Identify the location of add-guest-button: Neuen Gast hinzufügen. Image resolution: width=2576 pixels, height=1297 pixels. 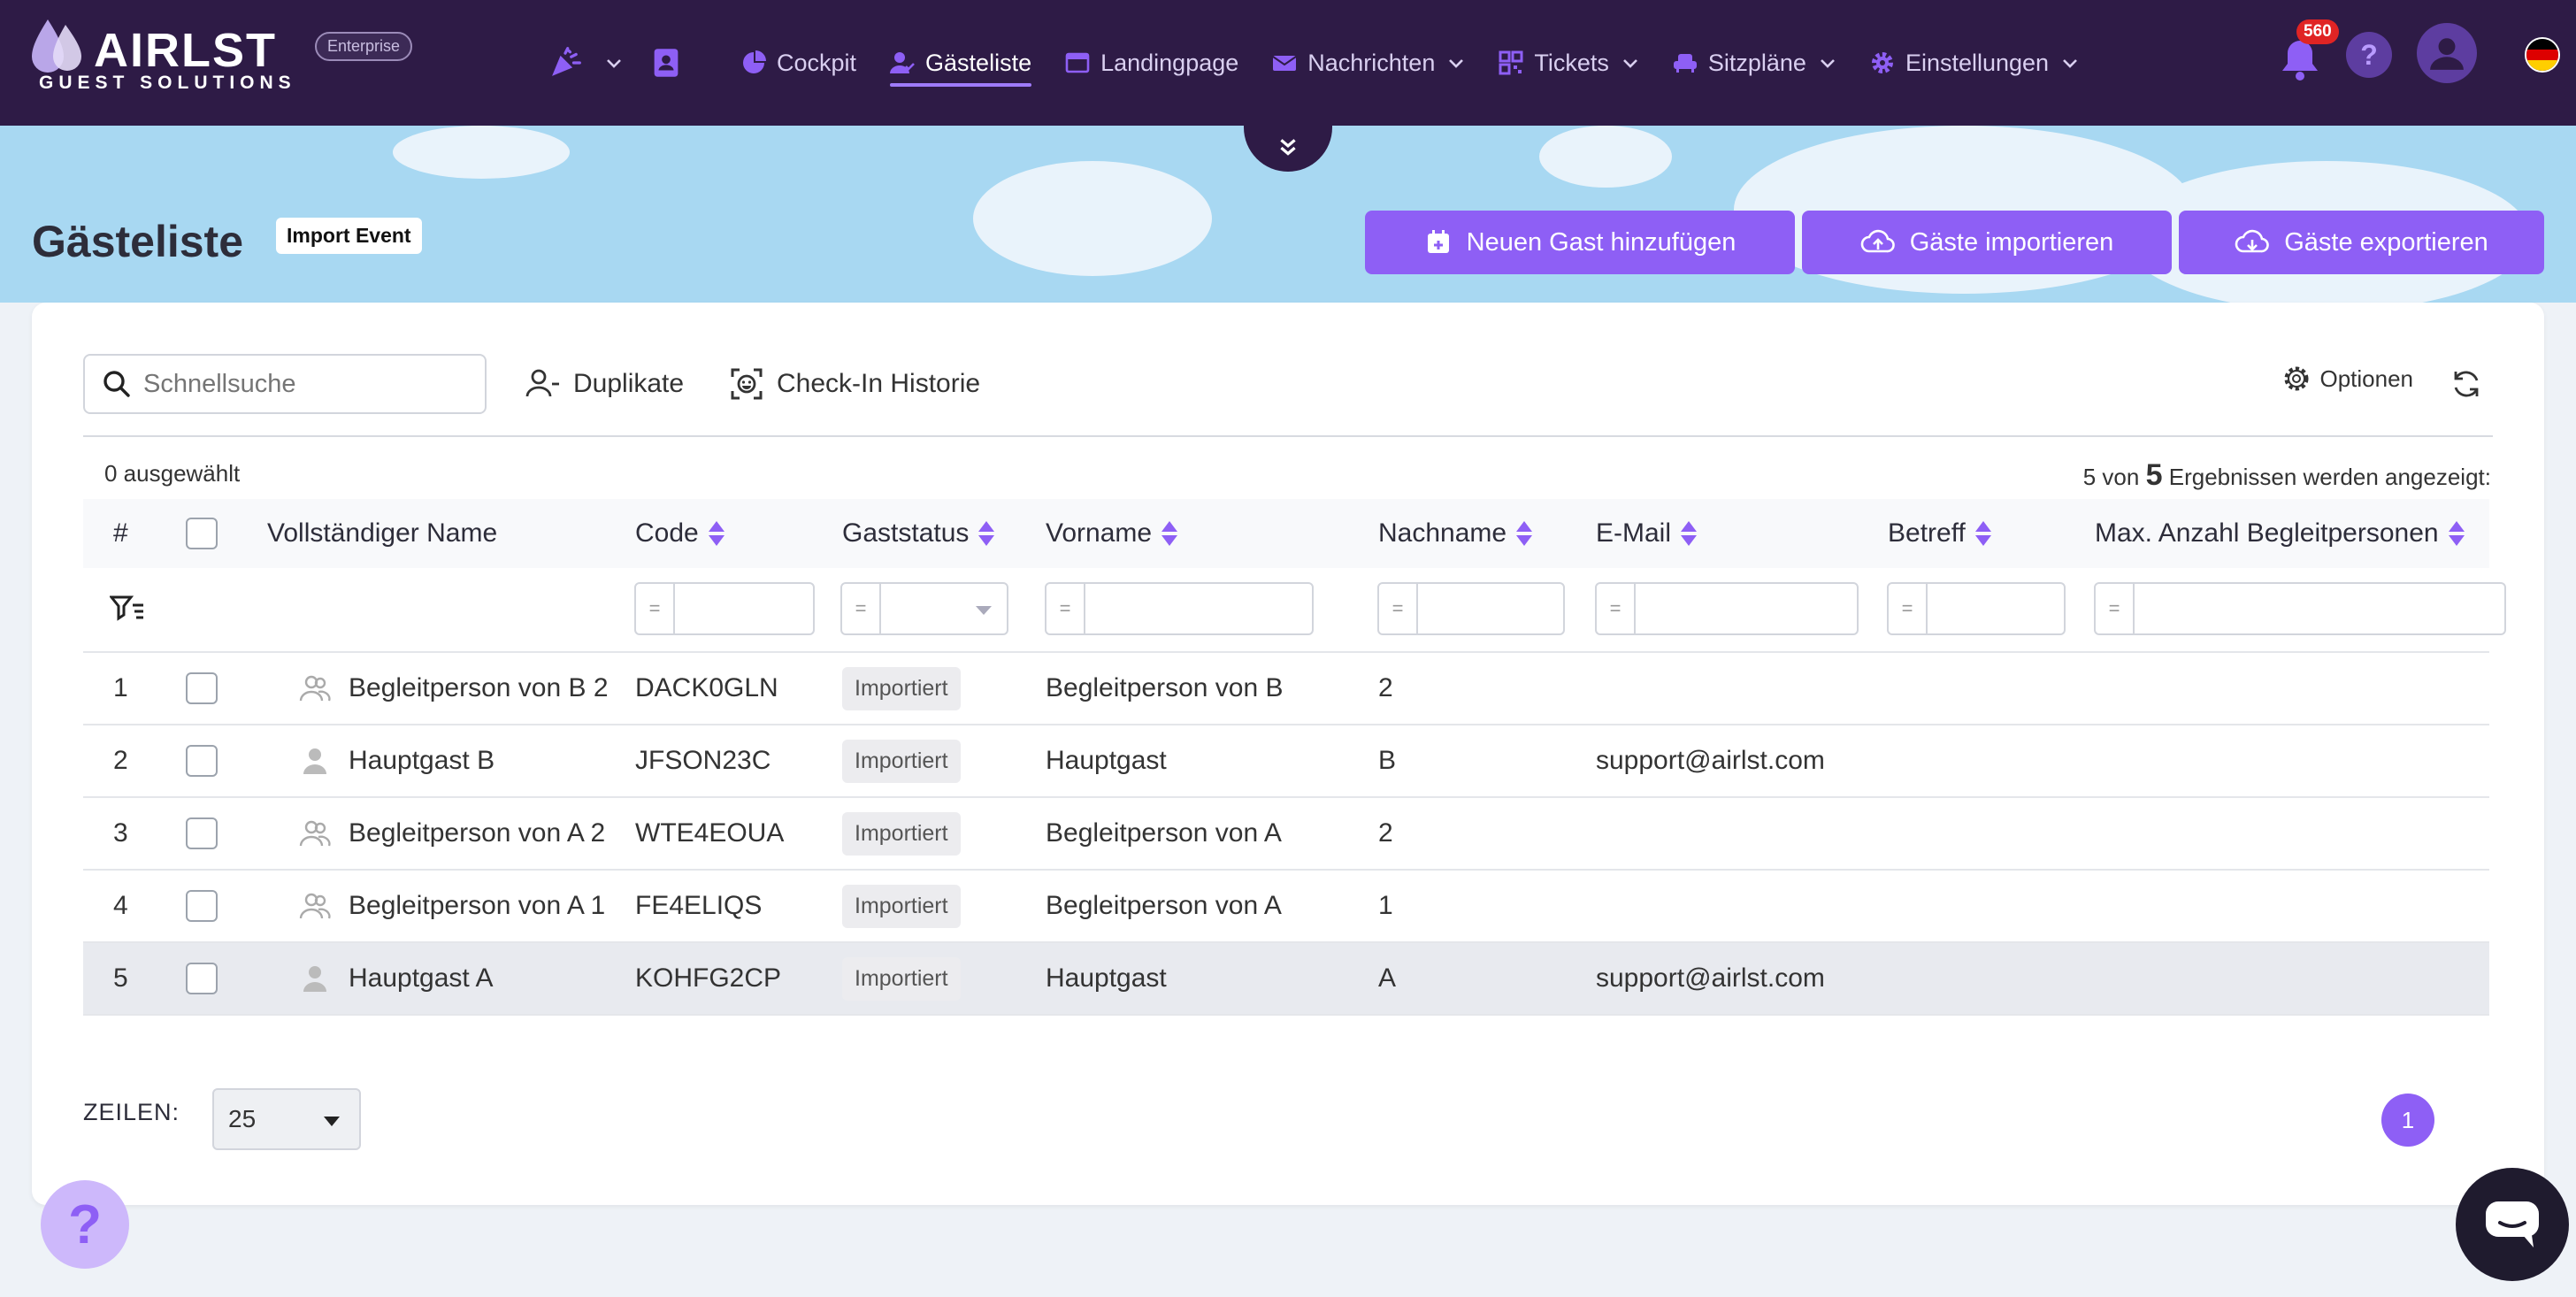
(1580, 242).